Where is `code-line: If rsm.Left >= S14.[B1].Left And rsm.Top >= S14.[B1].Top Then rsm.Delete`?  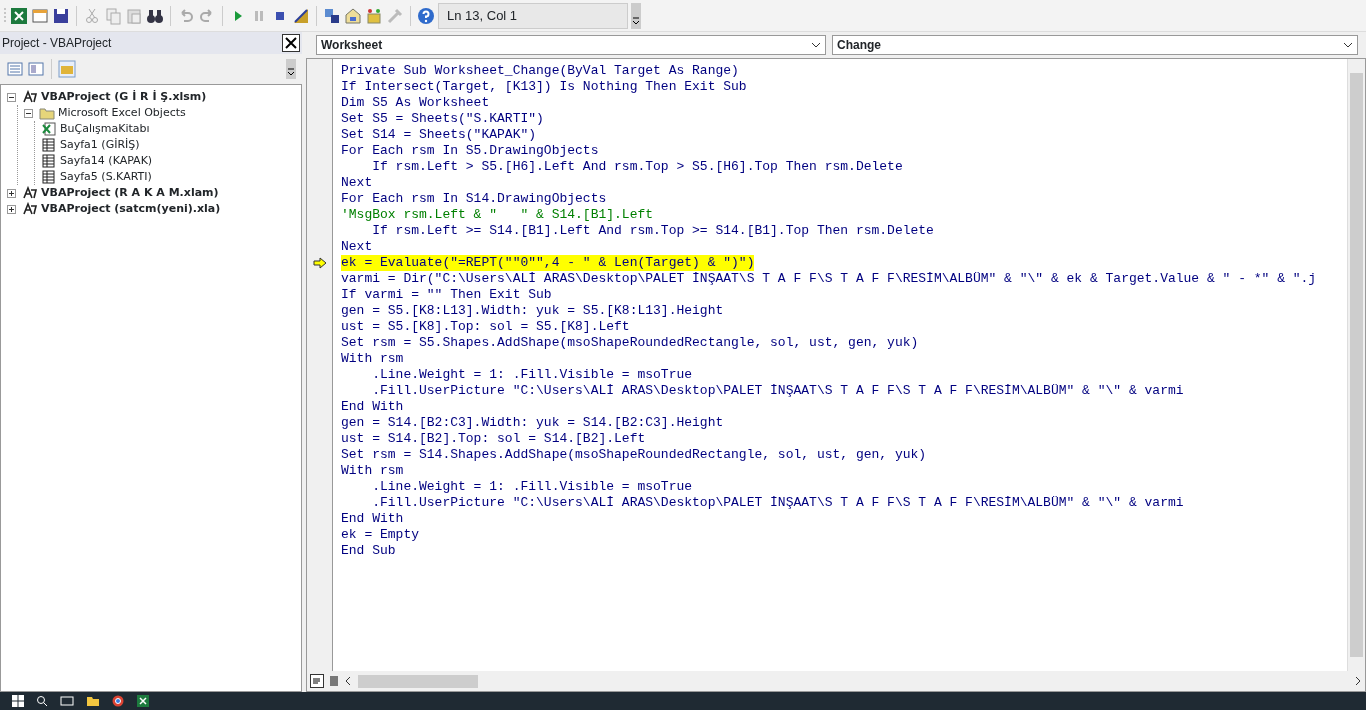
code-line: If rsm.Left >= S14.[B1].Left And rsm.Top >= S14.[B1].Top Then rsm.Delete is located at coordinates (652, 231).